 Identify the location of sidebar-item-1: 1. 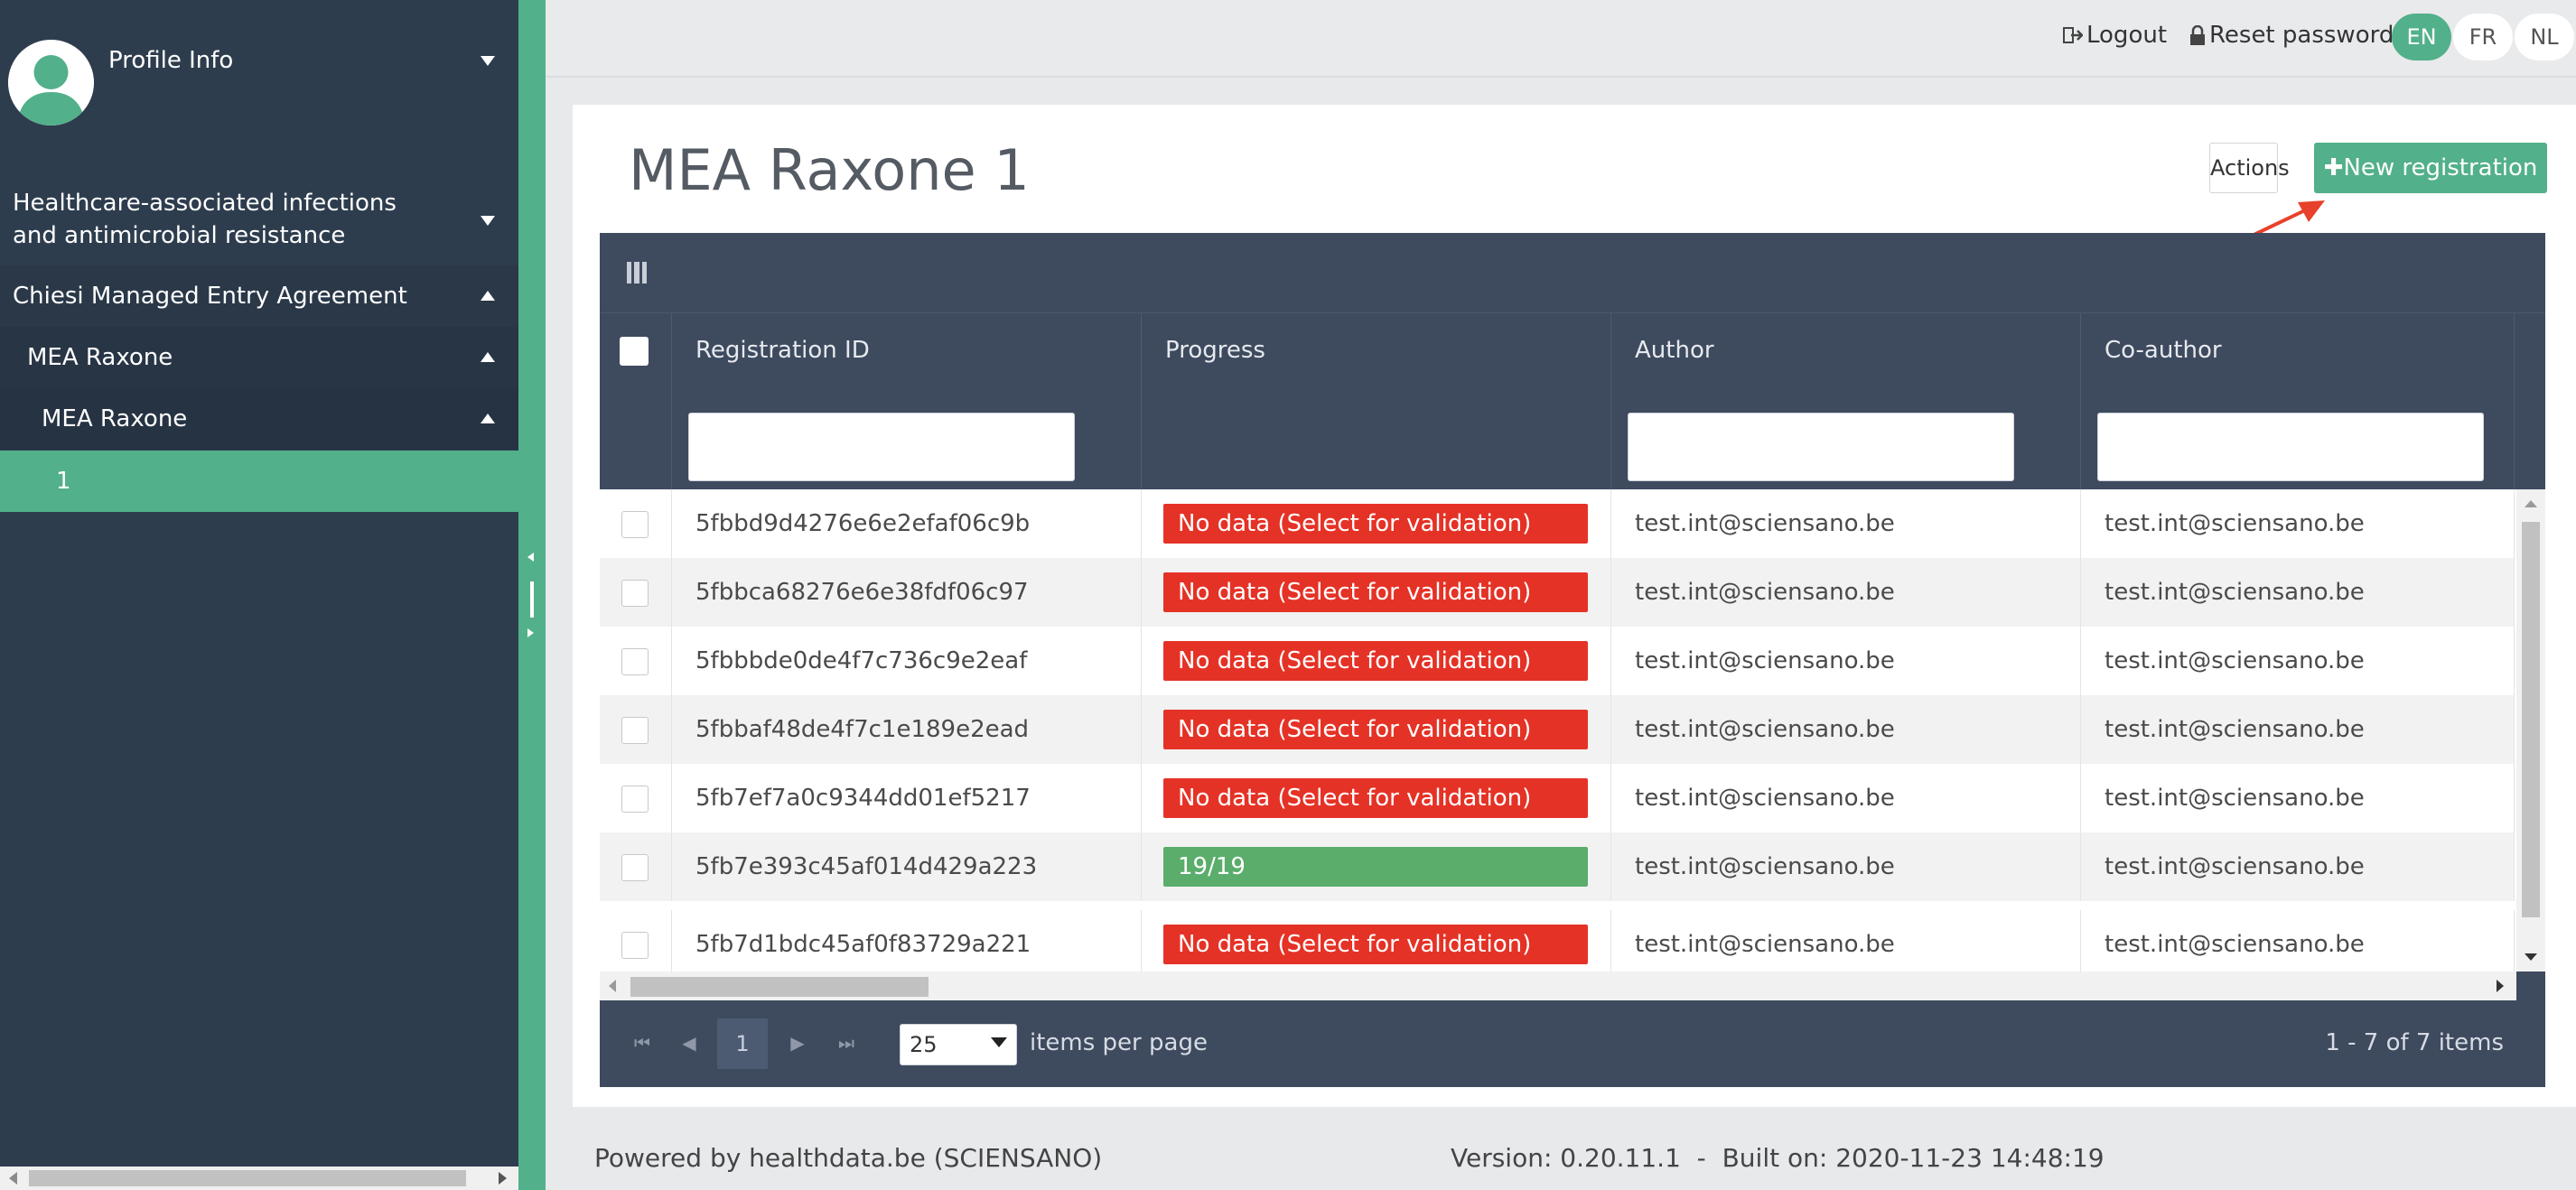
(259, 482).